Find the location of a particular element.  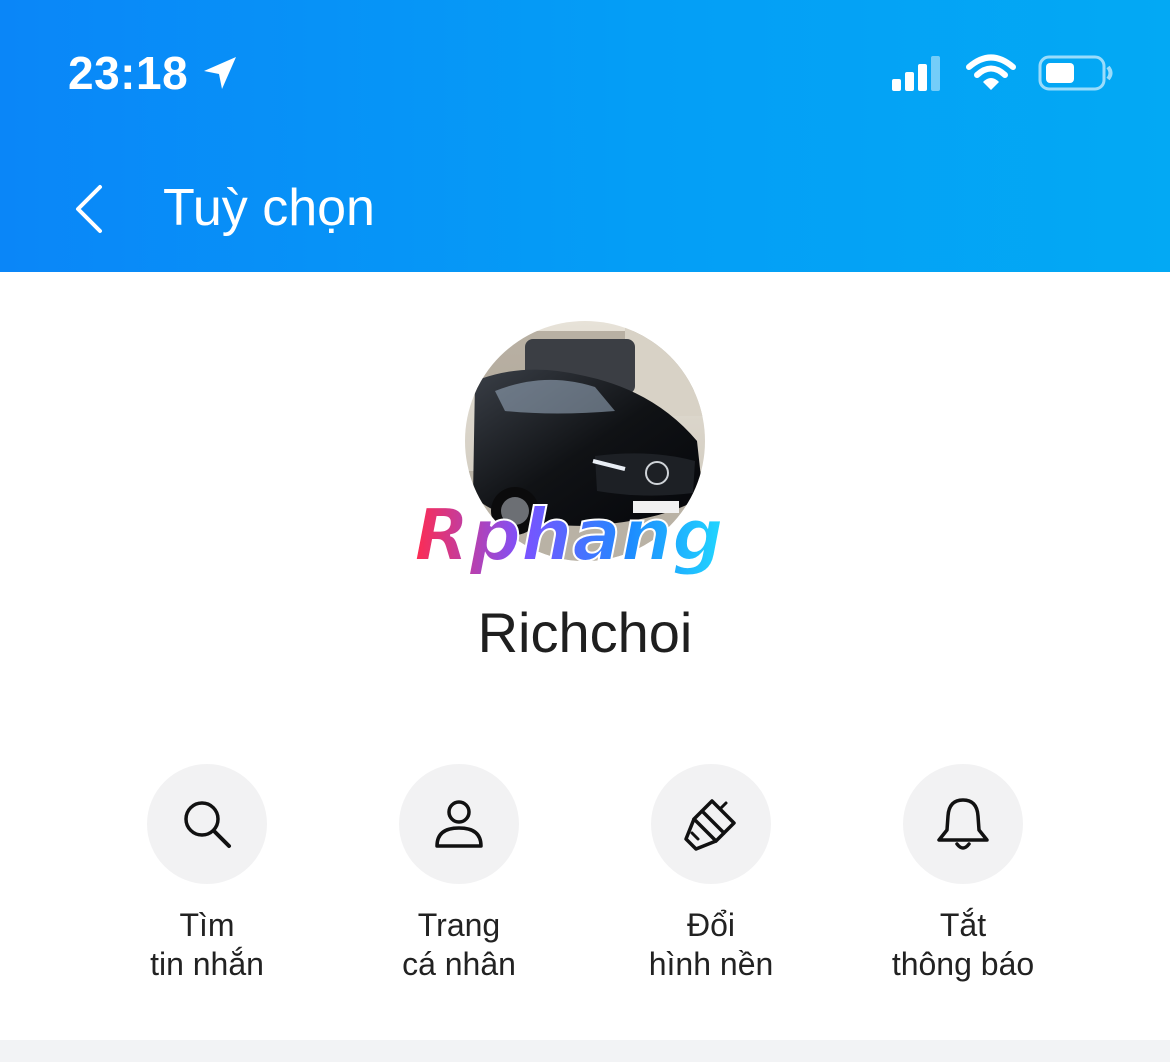

chevron-left-icon is located at coordinates (89, 209).